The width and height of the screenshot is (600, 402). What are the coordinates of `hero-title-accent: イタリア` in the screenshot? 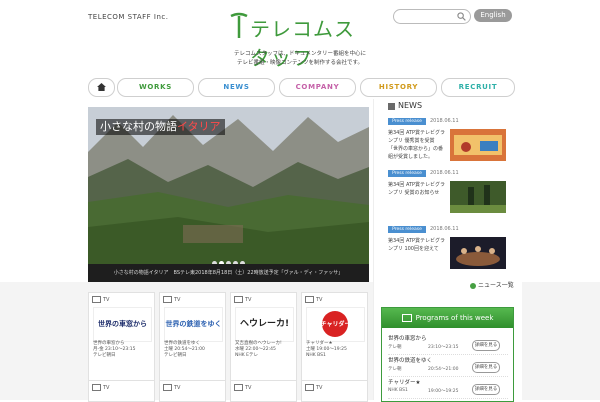 It's located at (199, 126).